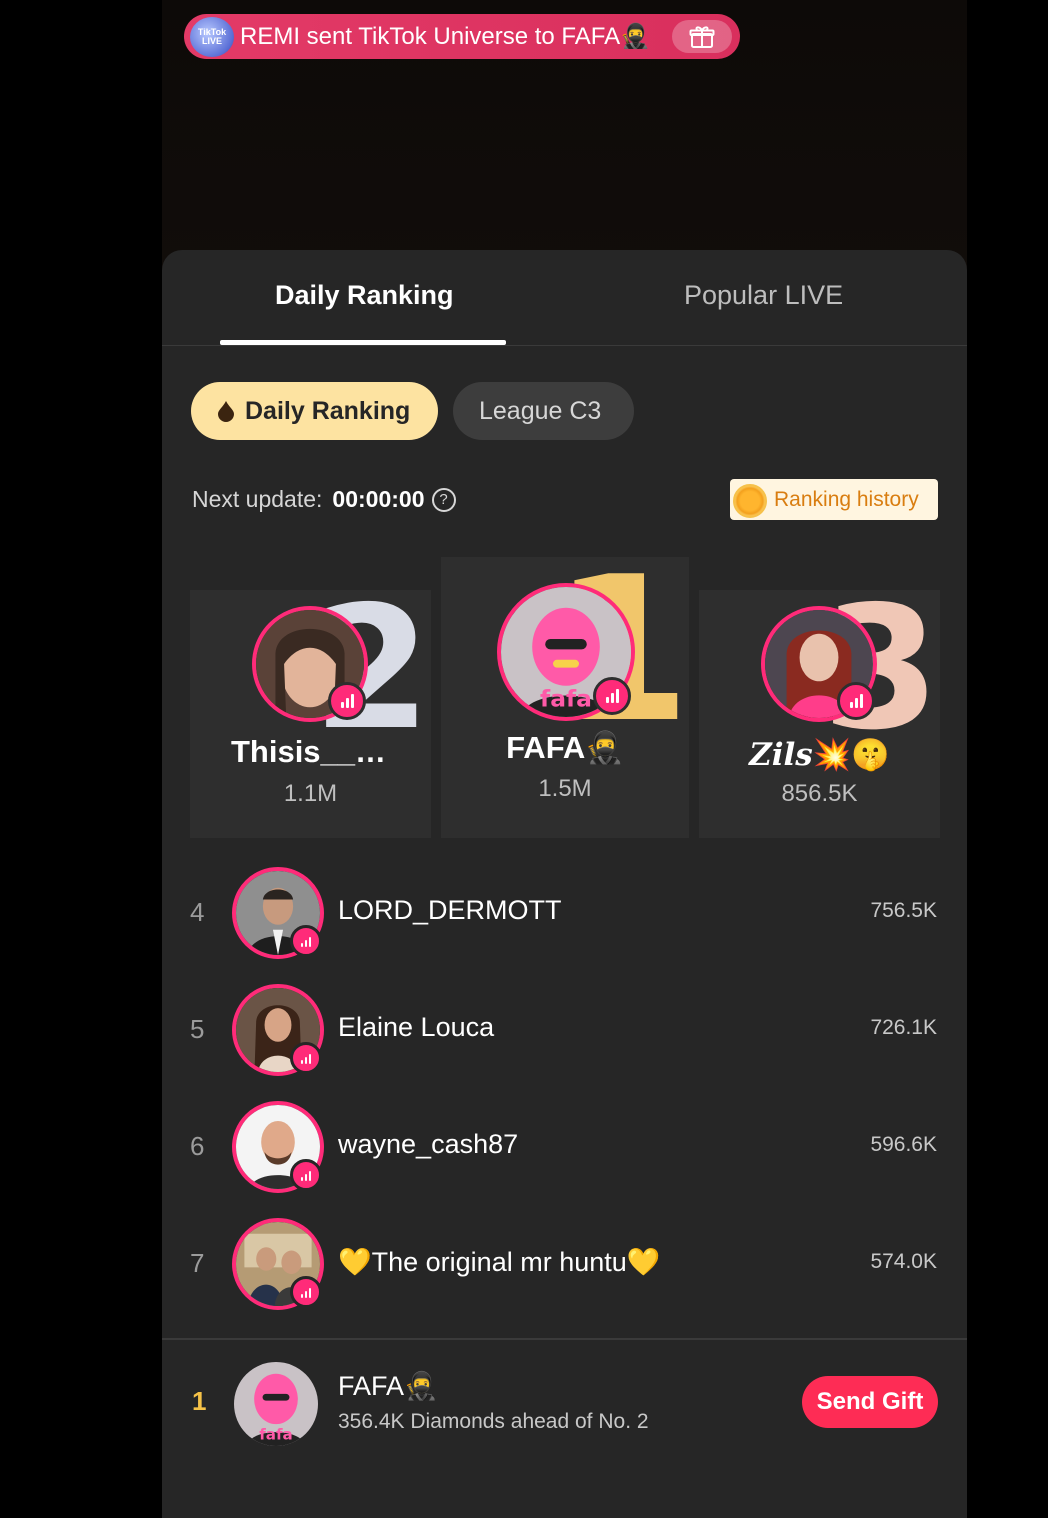 The image size is (1048, 1518). I want to click on podium-name: Zils💥🤫, so click(819, 755).